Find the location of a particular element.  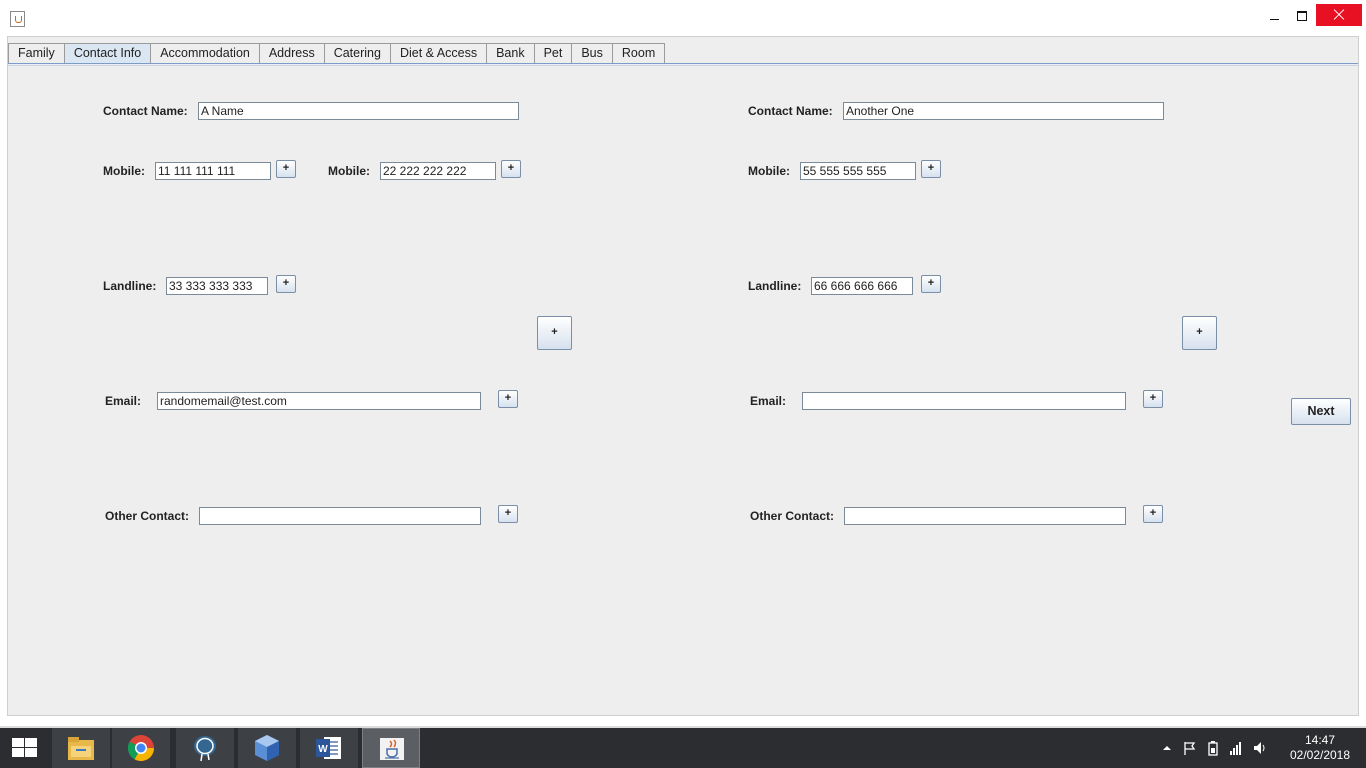

left-other-contact-field is located at coordinates (340, 516).